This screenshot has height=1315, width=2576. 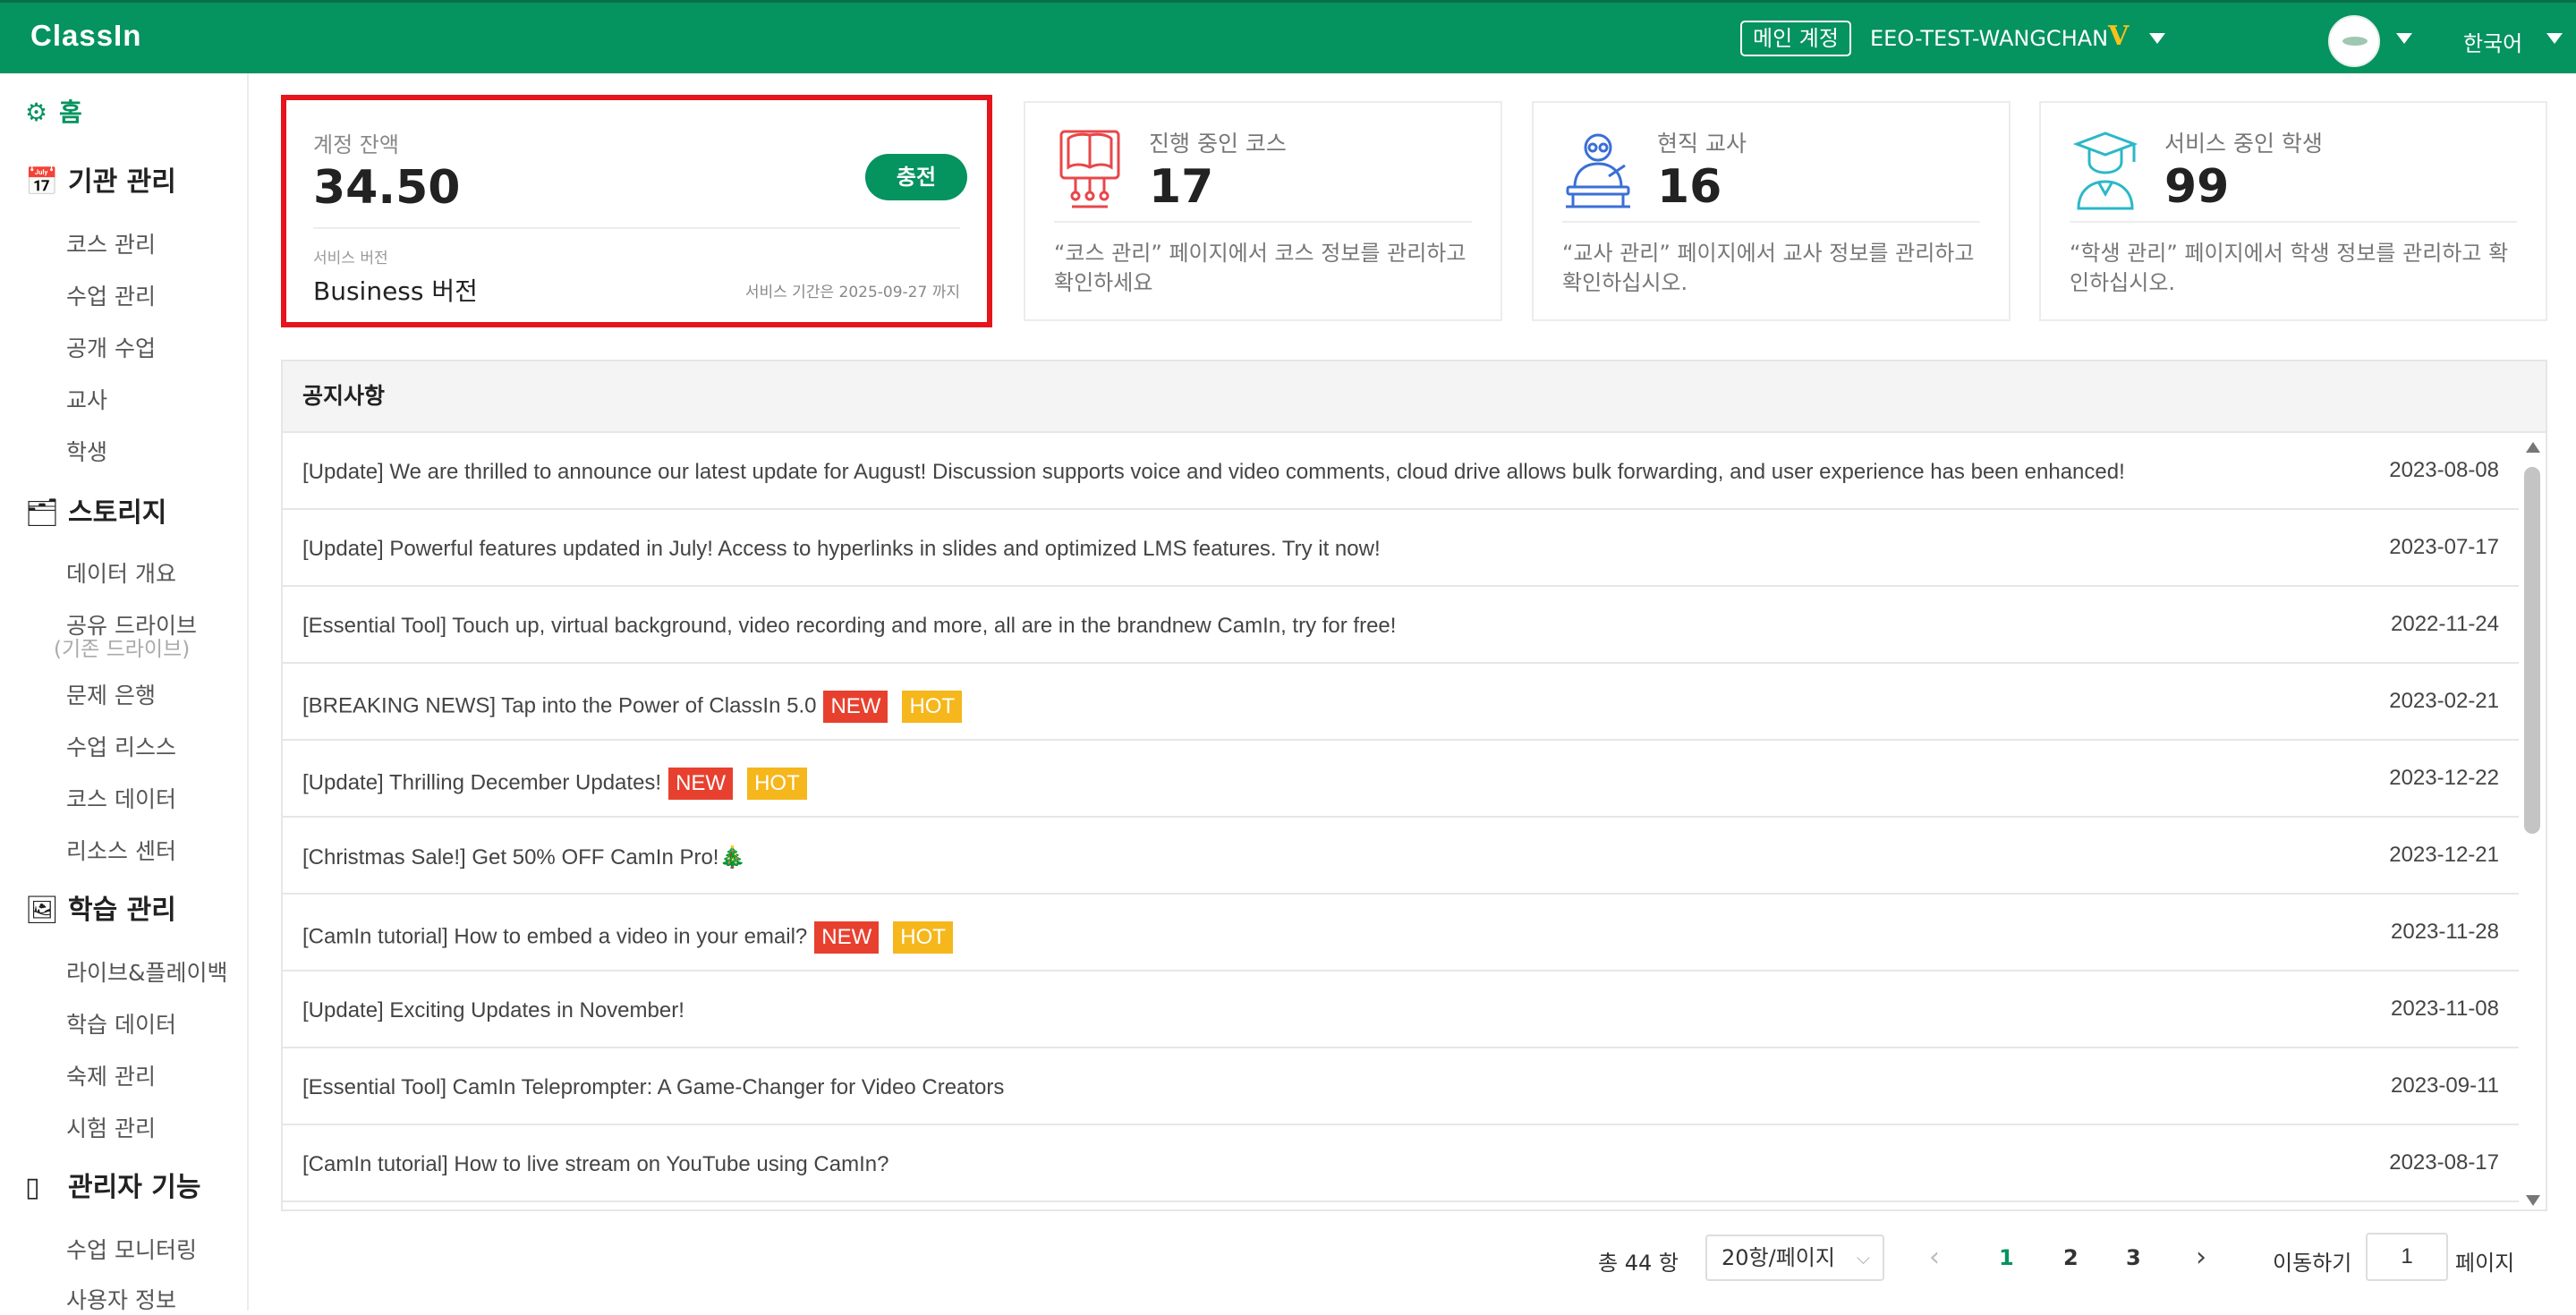 I want to click on language-selector: 한국어, so click(x=2492, y=41).